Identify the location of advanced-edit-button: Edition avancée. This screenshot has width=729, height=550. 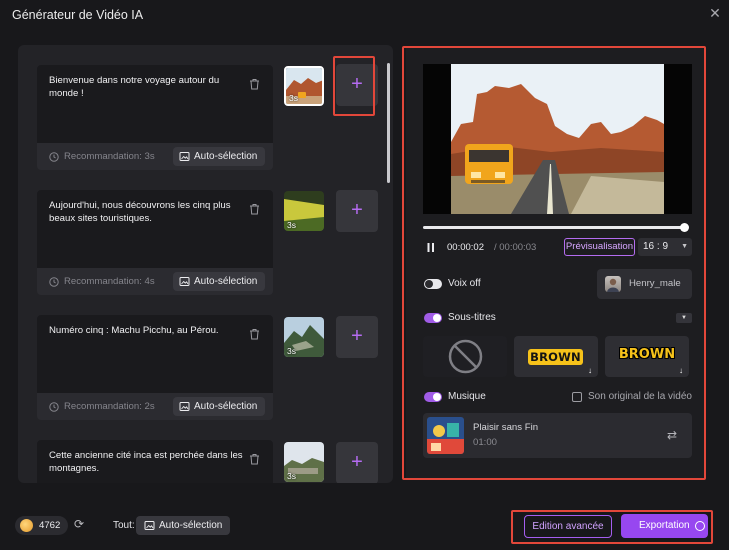
(568, 526).